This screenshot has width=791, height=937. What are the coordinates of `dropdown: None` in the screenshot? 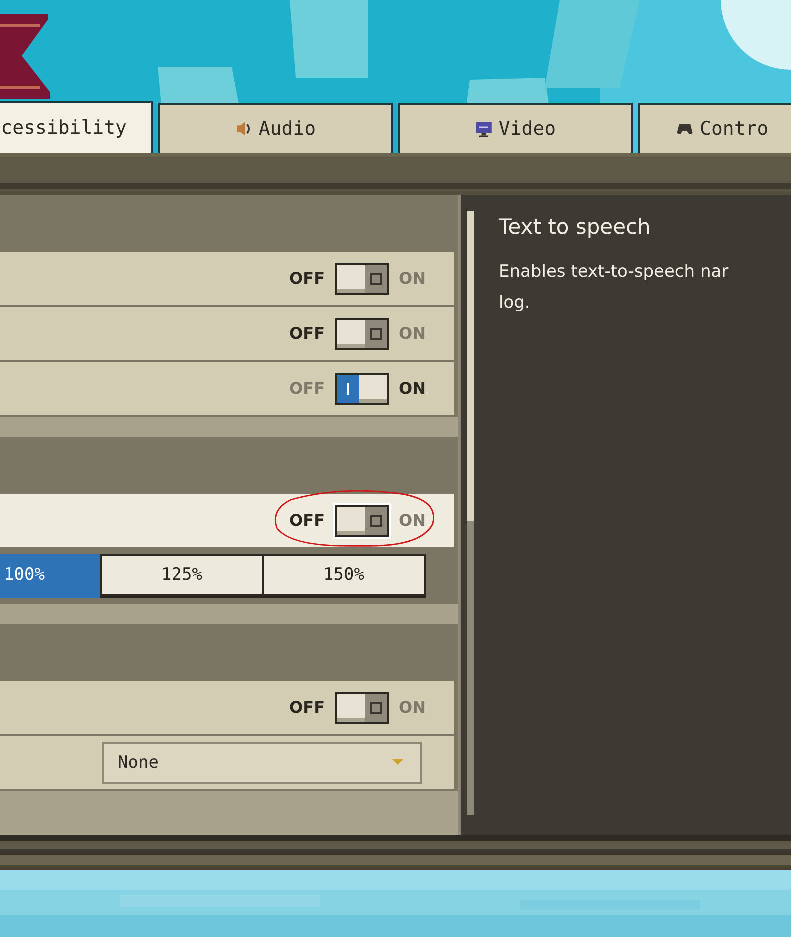 It's located at (262, 763).